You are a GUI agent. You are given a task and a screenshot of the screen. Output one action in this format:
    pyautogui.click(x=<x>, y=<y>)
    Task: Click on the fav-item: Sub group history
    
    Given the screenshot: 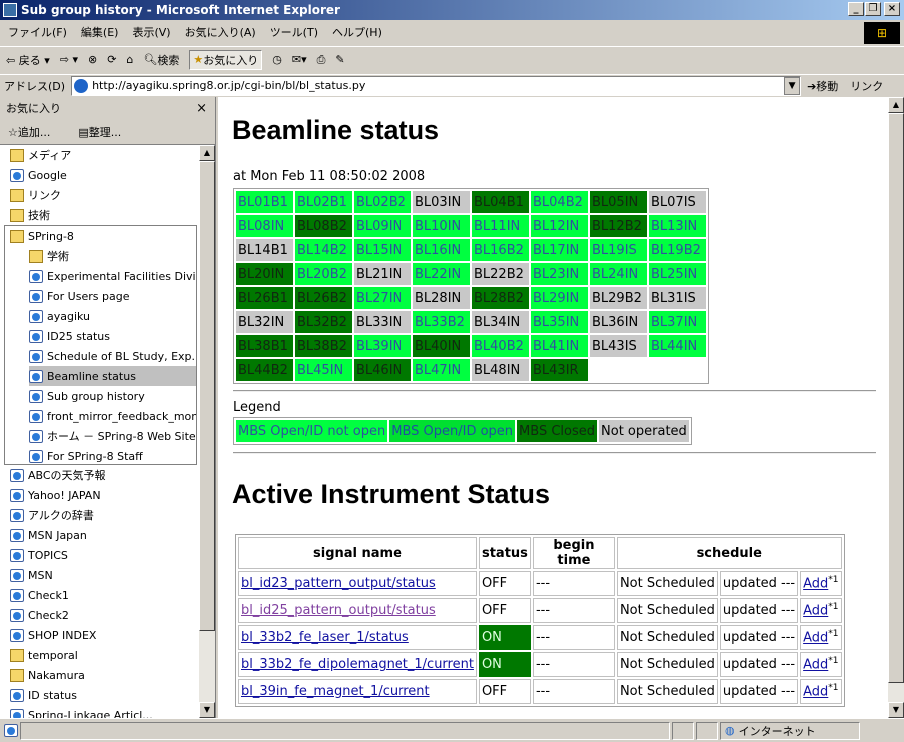 What is the action you would take?
    pyautogui.click(x=112, y=396)
    